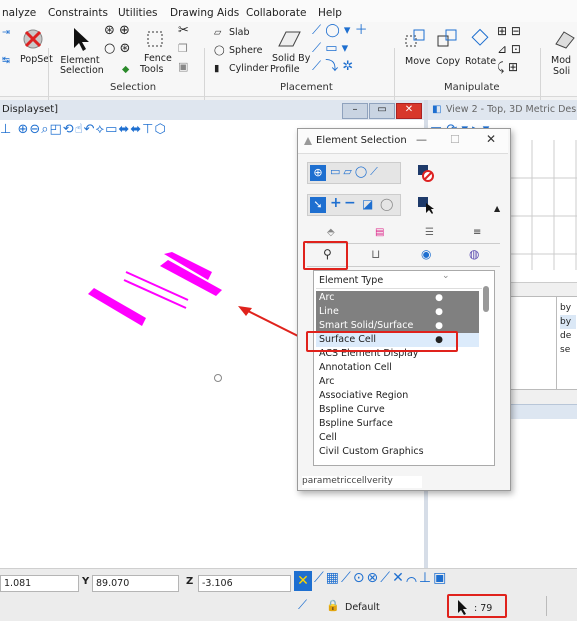 This screenshot has width=577, height=621. I want to click on prop-snippet-3: de, so click(566, 336).